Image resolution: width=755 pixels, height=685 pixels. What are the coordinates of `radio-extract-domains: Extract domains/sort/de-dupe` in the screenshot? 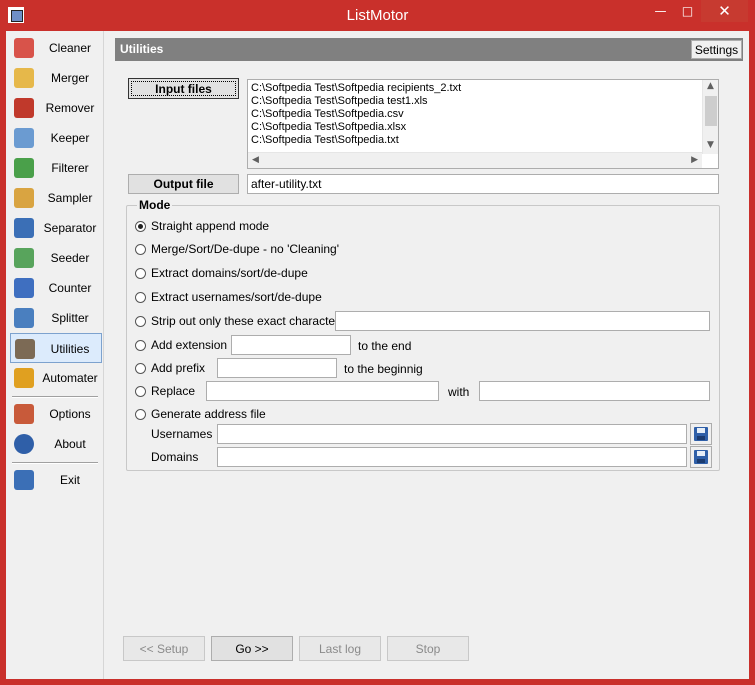 It's located at (221, 273).